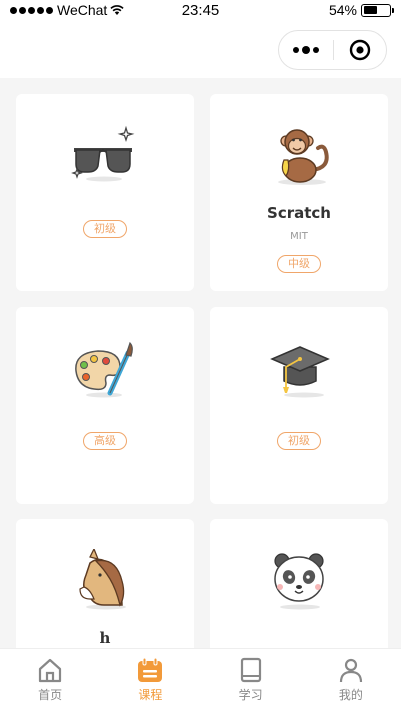  What do you see at coordinates (299, 192) in the screenshot?
I see `course-card: Scratch MIT 中级` at bounding box center [299, 192].